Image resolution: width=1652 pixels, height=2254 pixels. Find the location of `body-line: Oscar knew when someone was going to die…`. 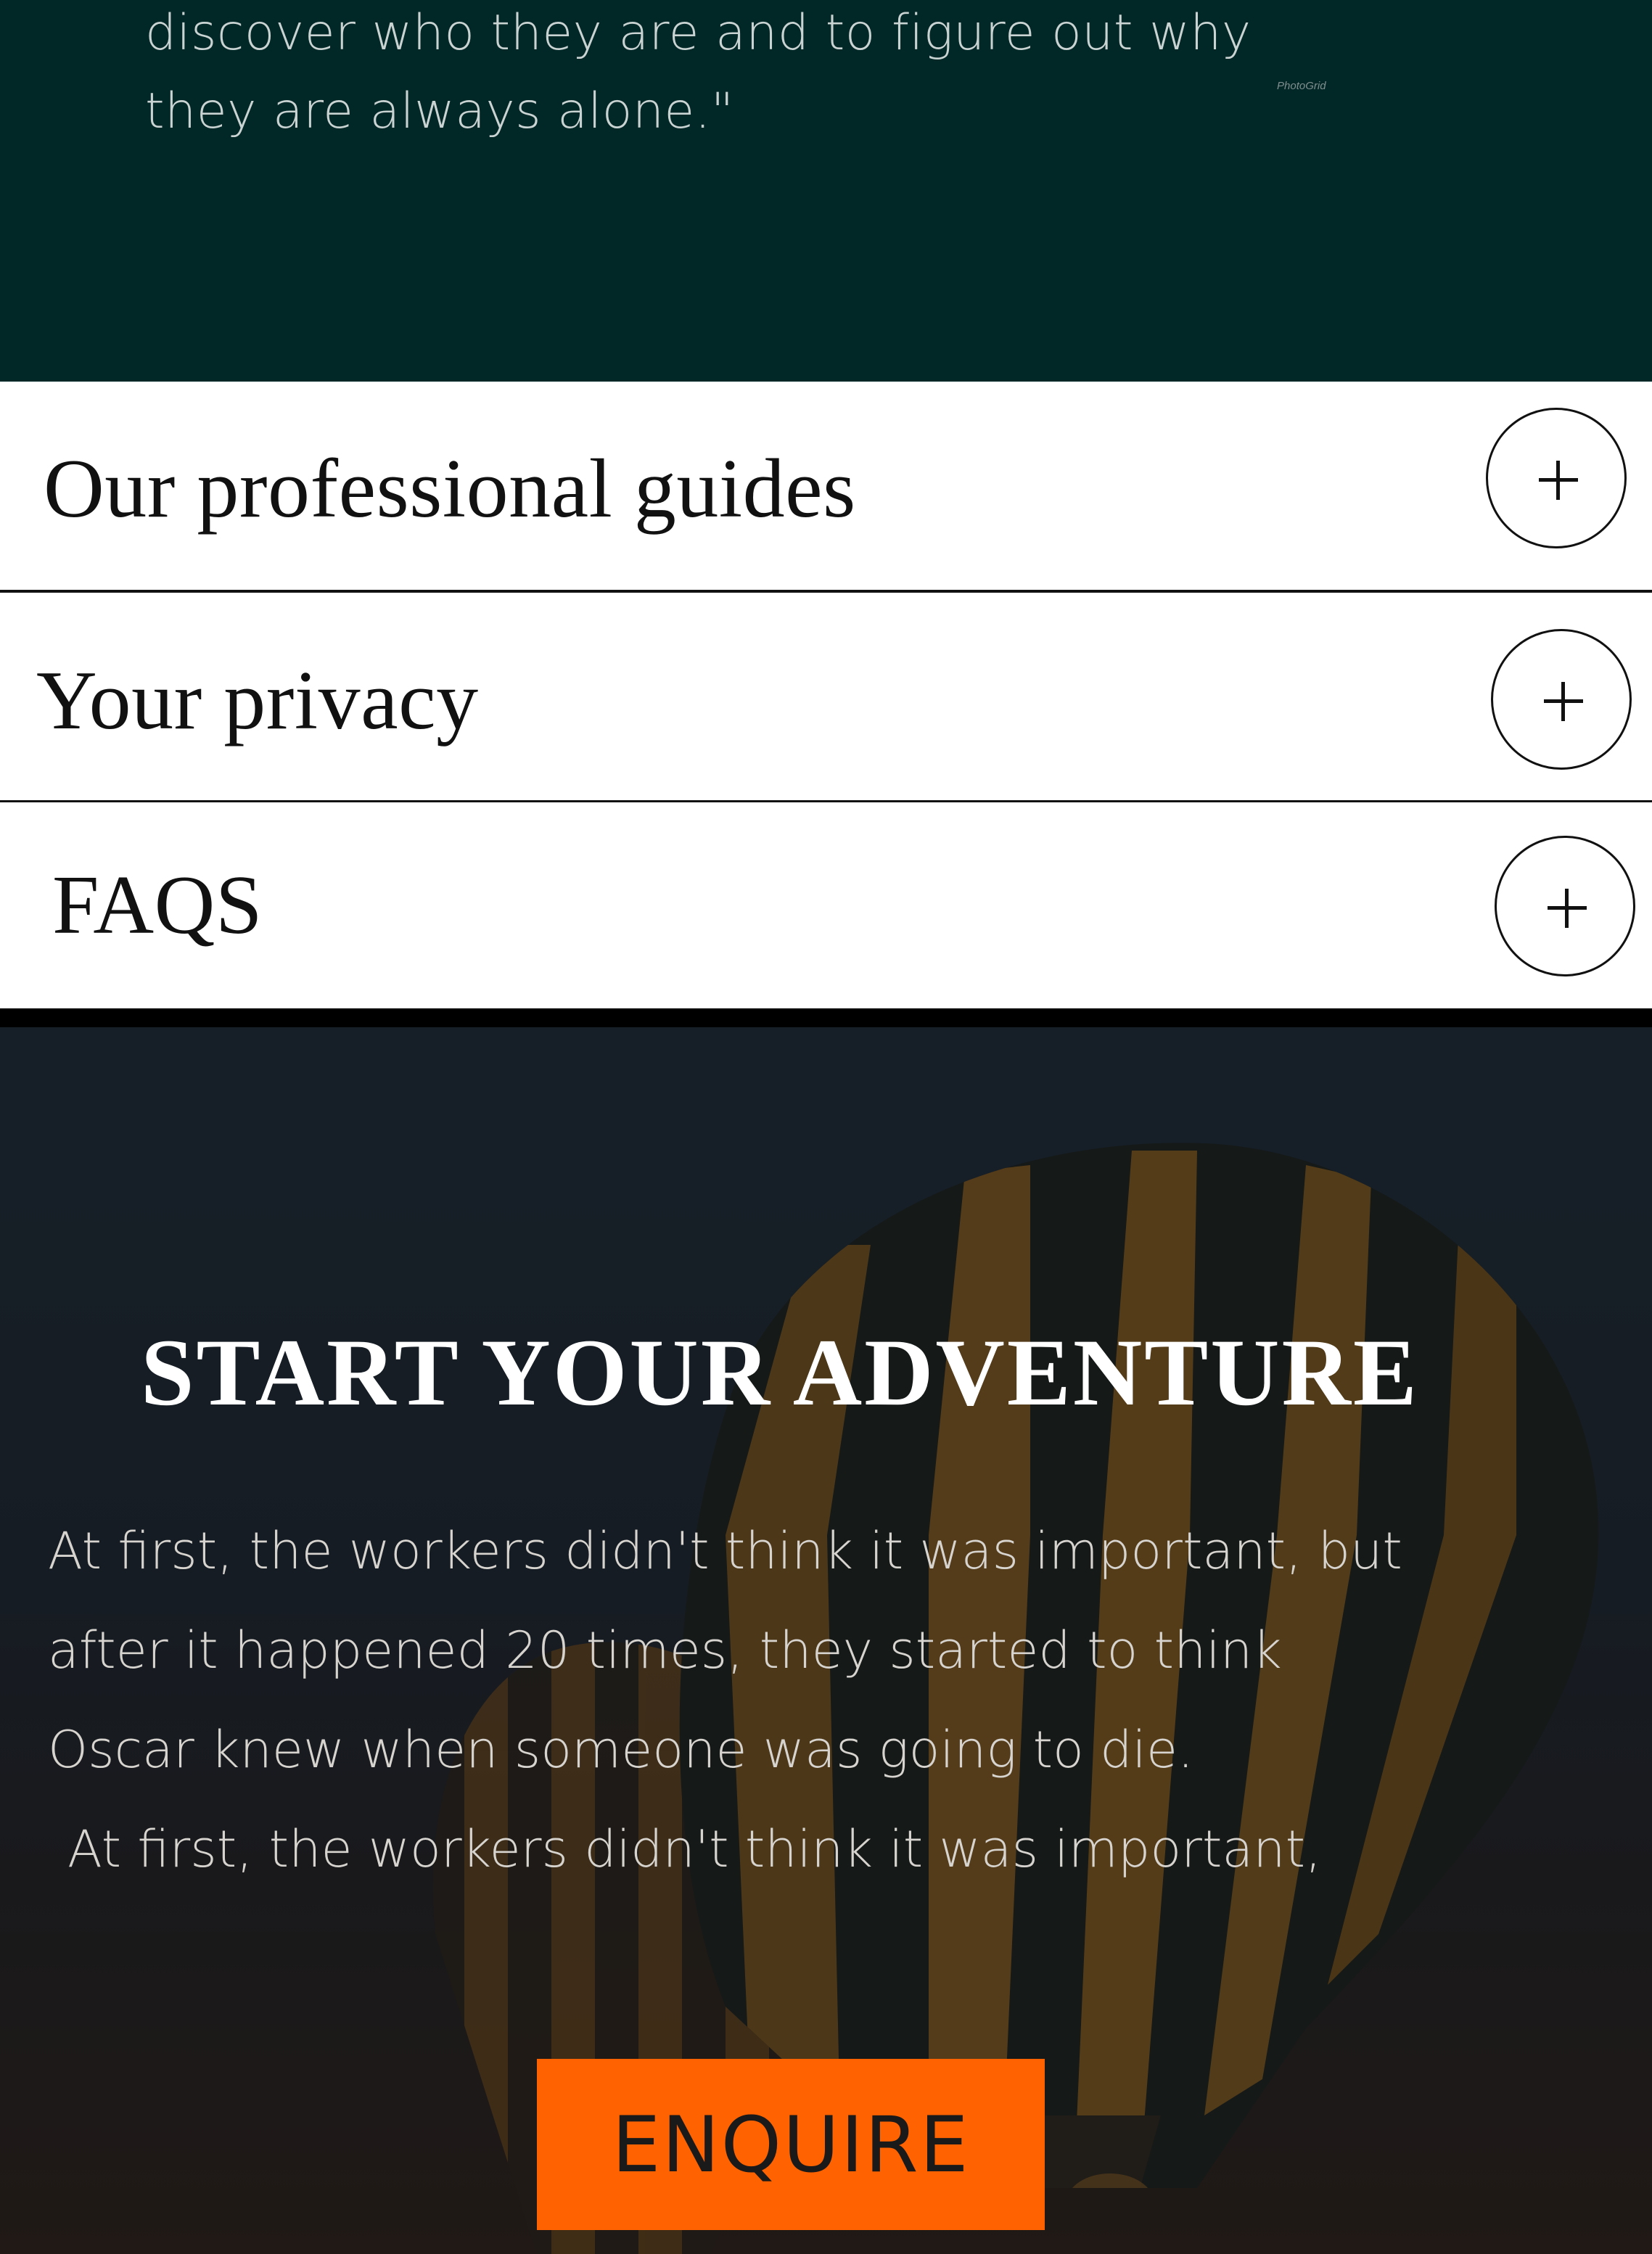

body-line: Oscar knew when someone was going to die… is located at coordinates (621, 1750).